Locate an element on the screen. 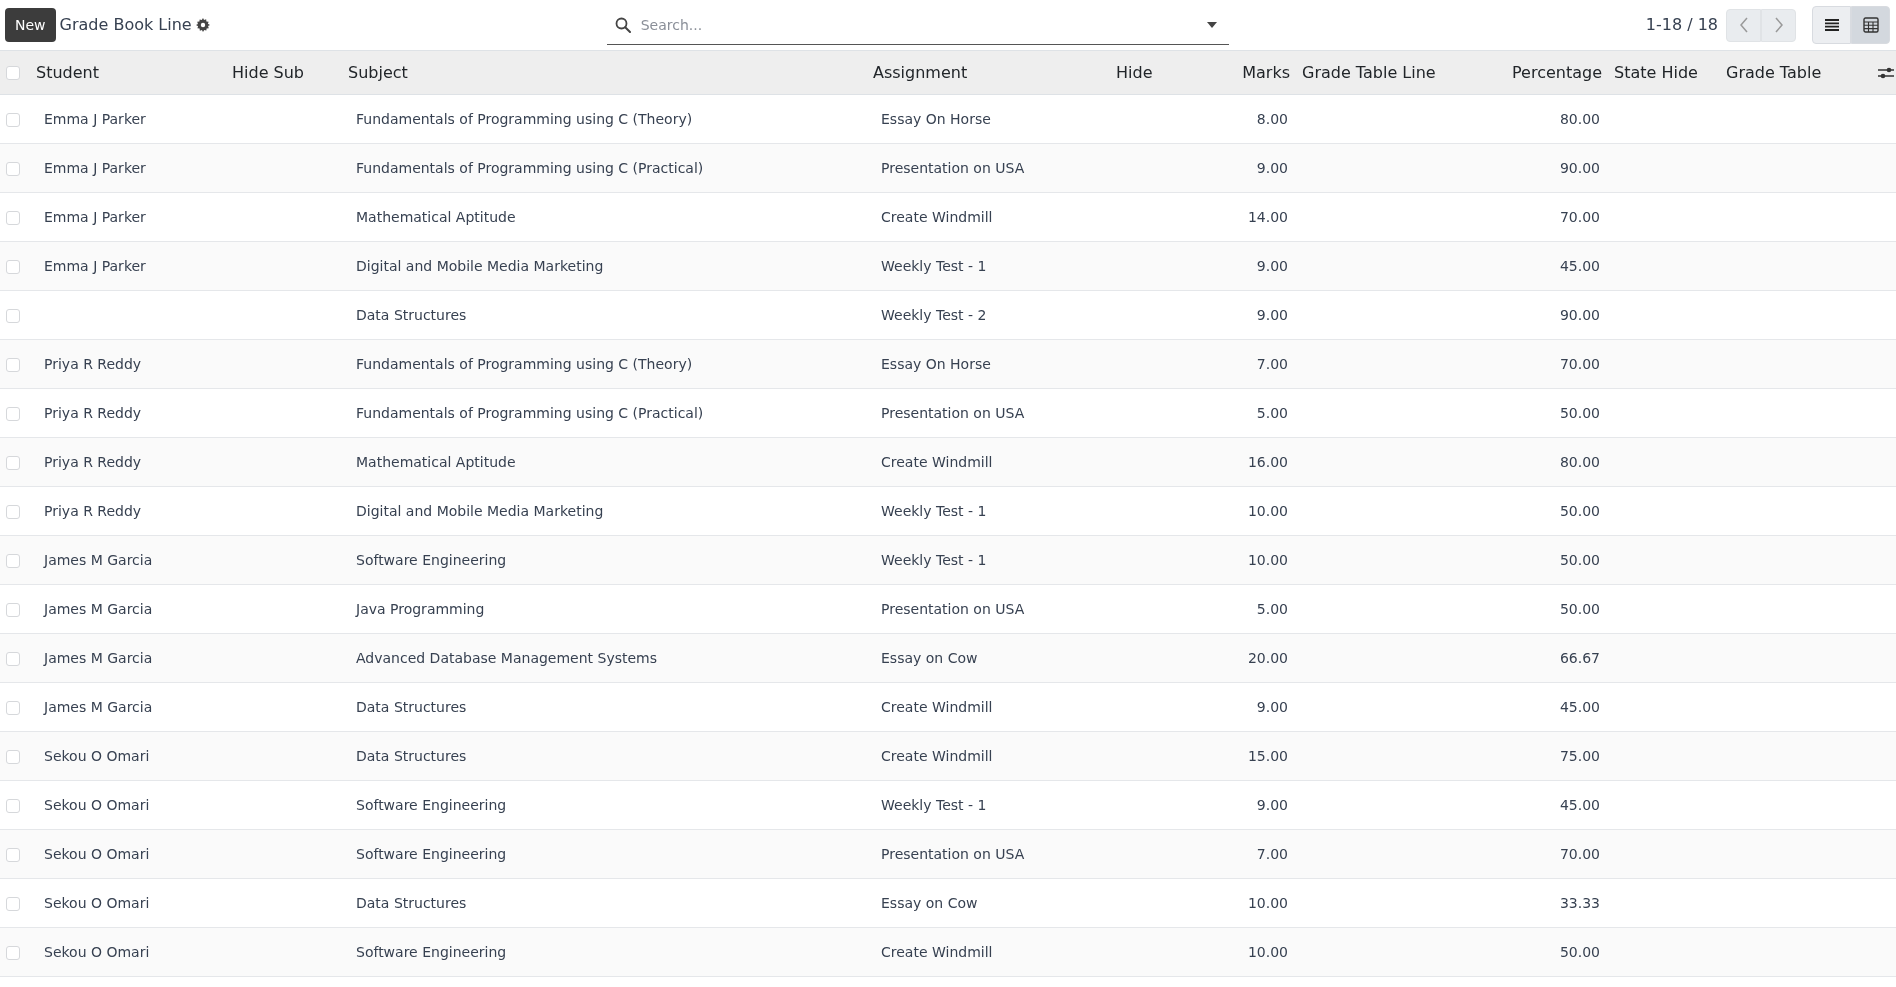 This screenshot has height=987, width=1896. column-header: Assignment is located at coordinates (988, 72).